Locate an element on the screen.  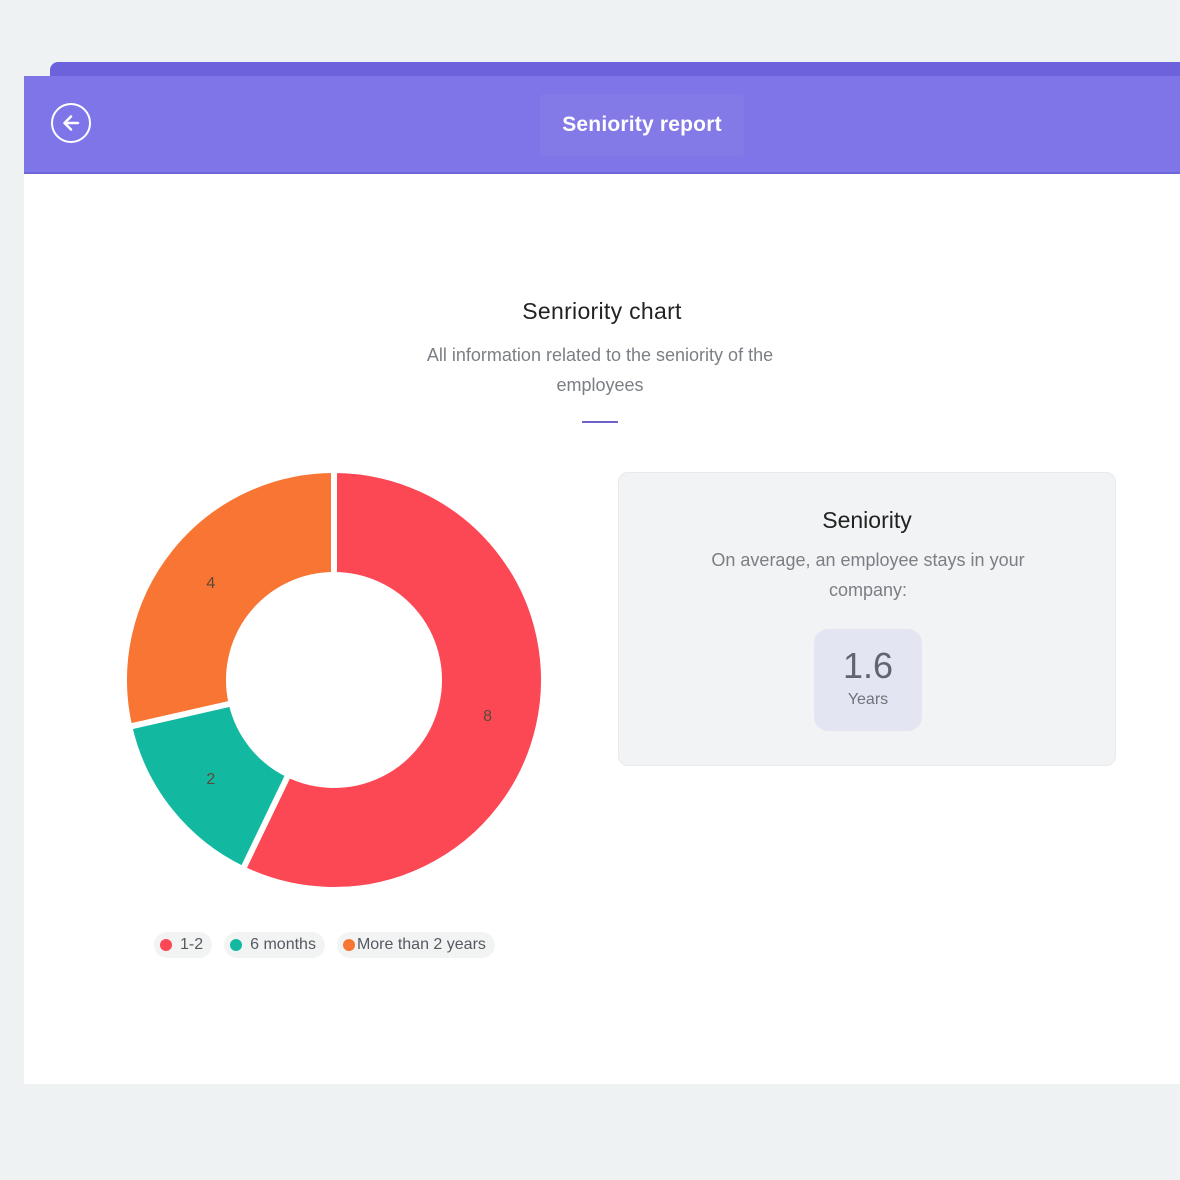
legend-label: More than 2 years is located at coordinates (421, 944).